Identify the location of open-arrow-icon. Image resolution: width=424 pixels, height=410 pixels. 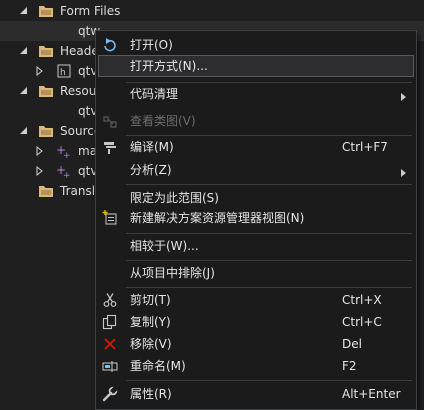
(110, 45).